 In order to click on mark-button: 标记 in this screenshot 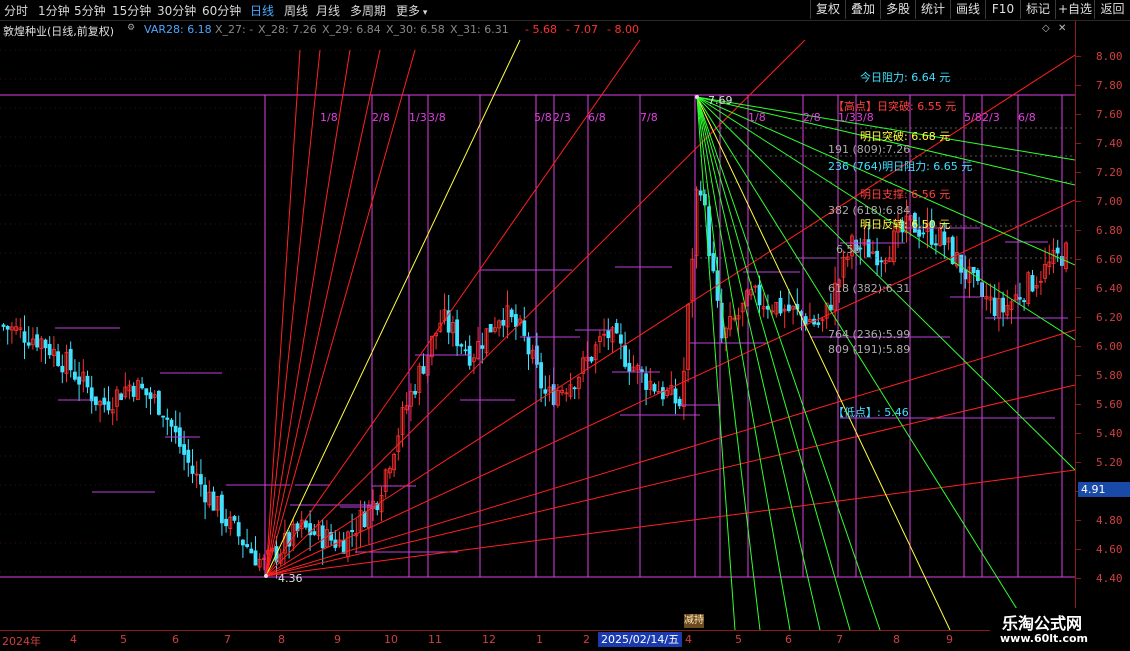, I will do `click(1037, 9)`.